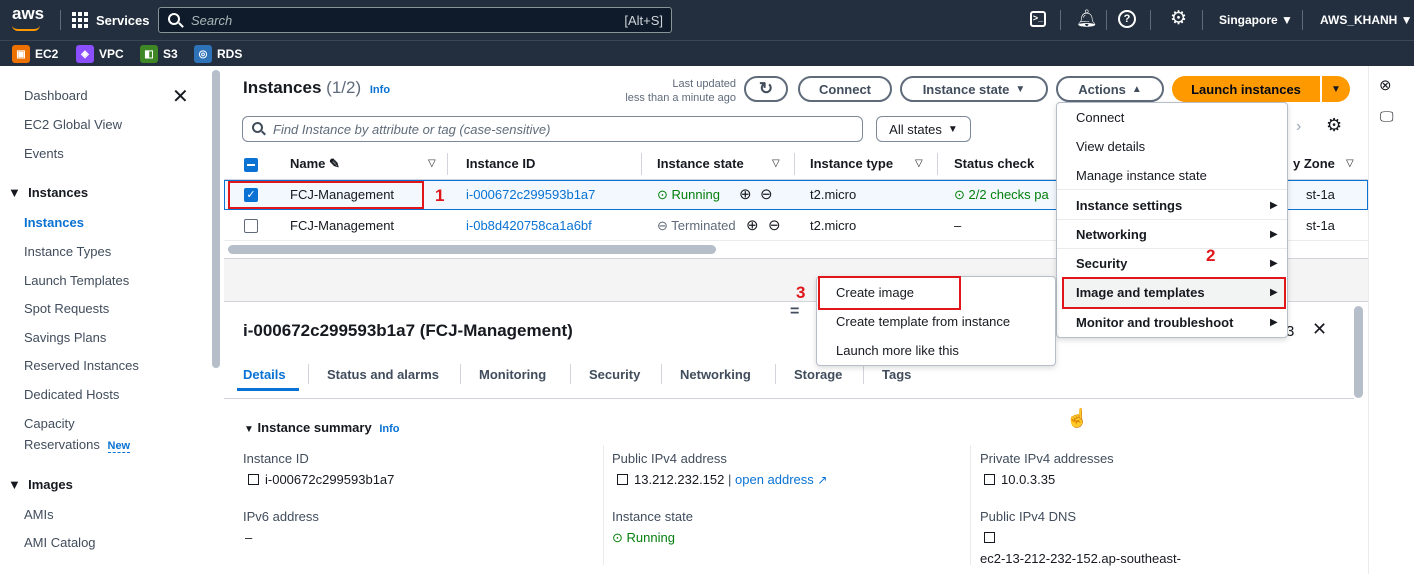 The image size is (1414, 574). What do you see at coordinates (662, 194) in the screenshot?
I see `running-check-icon: ⊙` at bounding box center [662, 194].